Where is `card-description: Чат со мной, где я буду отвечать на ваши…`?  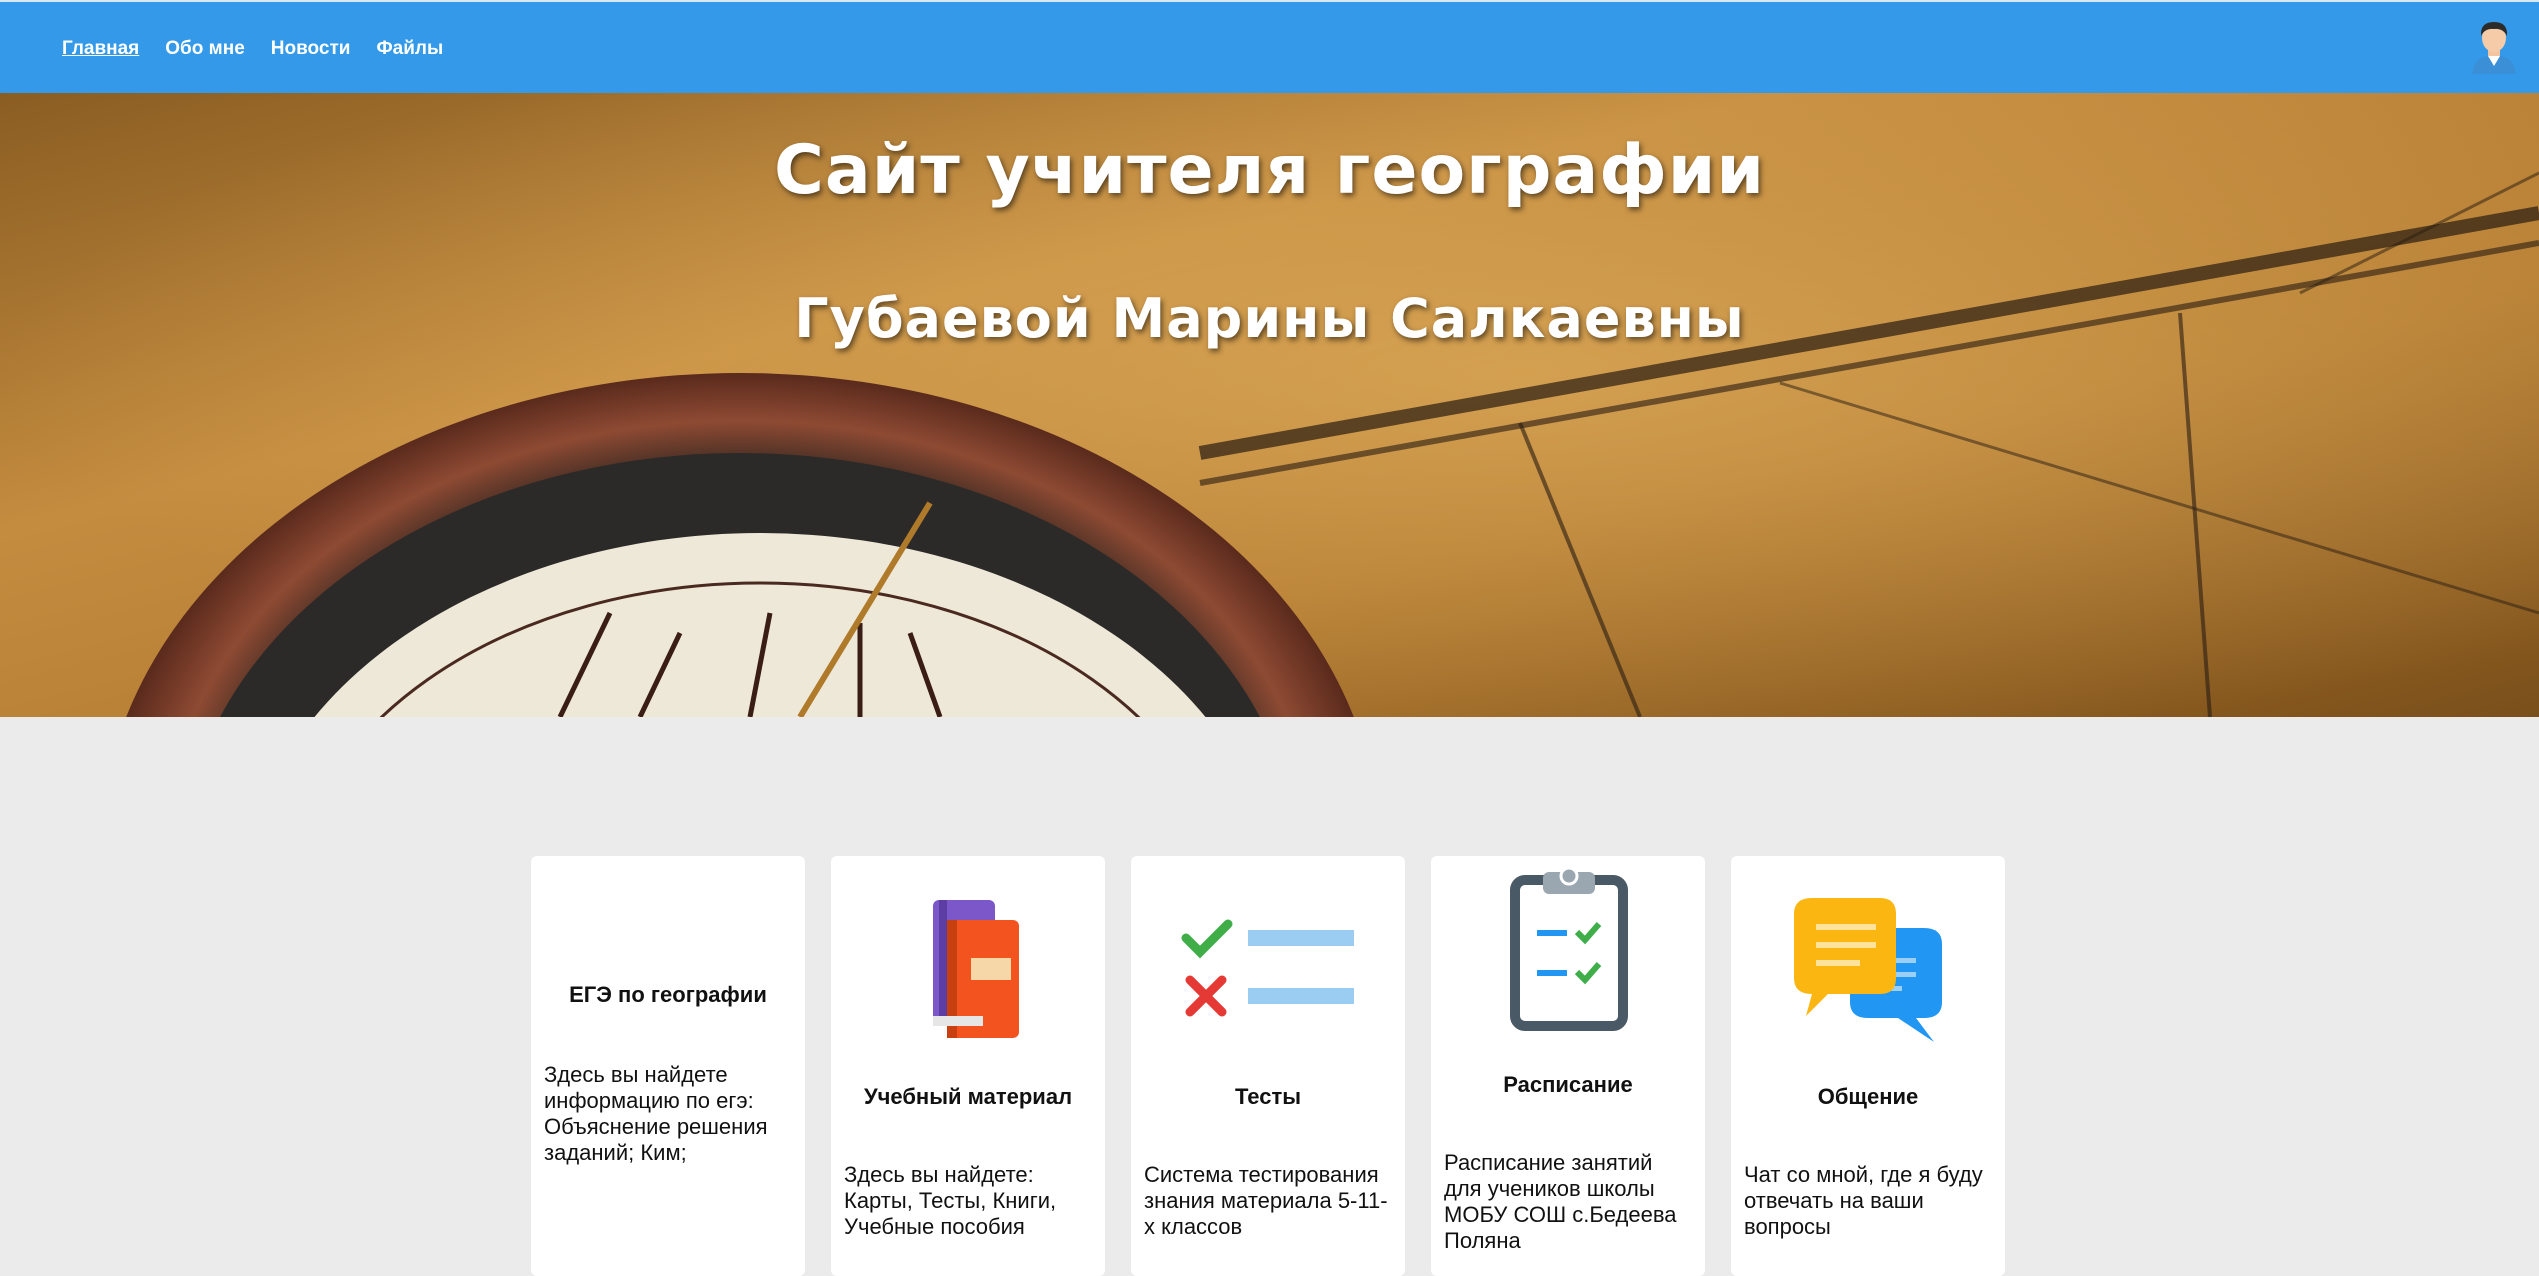 card-description: Чат со мной, где я буду отвечать на ваши… is located at coordinates (1863, 1200).